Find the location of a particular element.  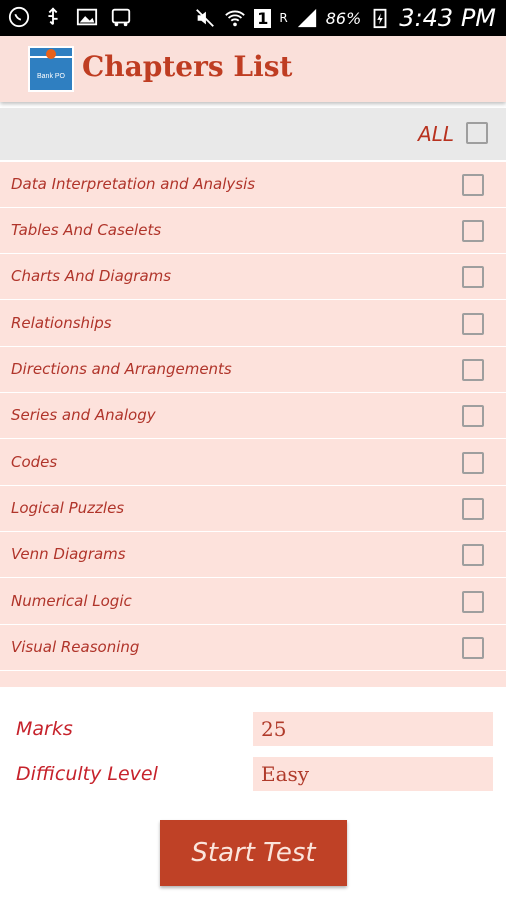

status-bar: 1 R 86% 3:43 PM is located at coordinates (253, 18).